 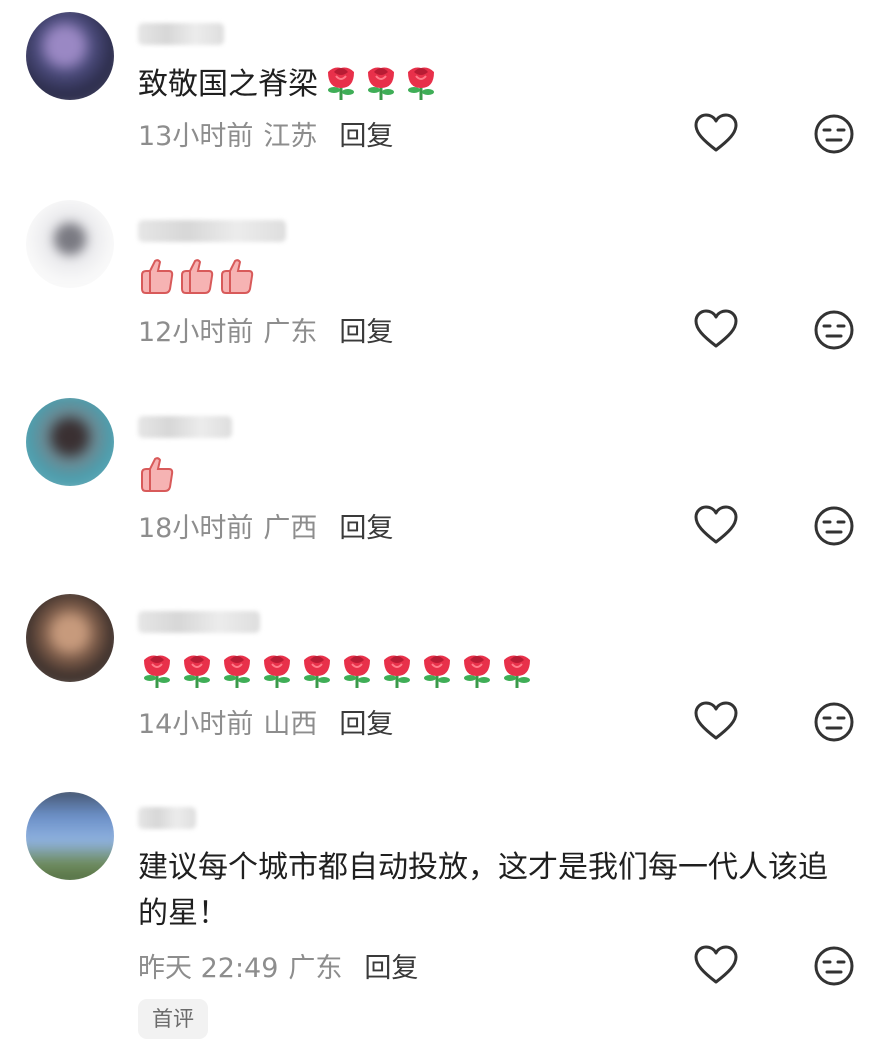 I want to click on comment-time: 昨天 22:49, so click(x=208, y=968).